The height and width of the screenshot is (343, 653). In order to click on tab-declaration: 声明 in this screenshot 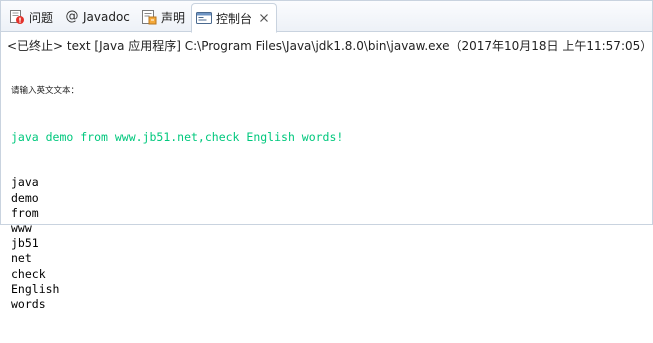, I will do `click(163, 17)`.